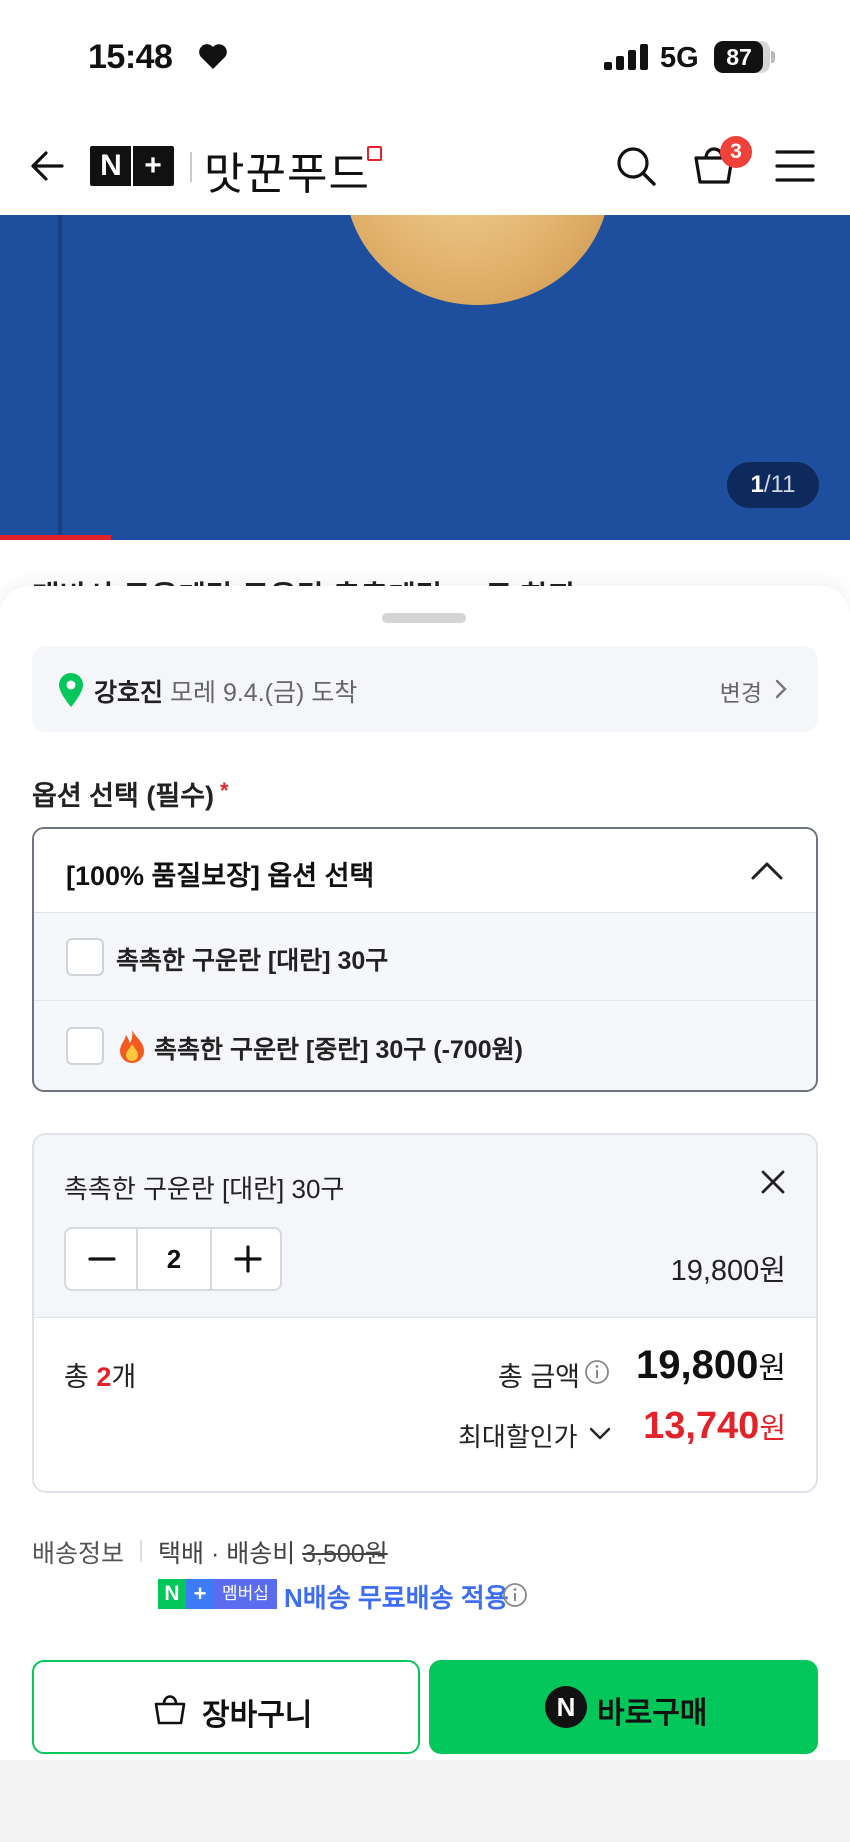  What do you see at coordinates (338, 1050) in the screenshot?
I see `option-item-label: 촉촉한 구운란 [중란] 30구 (-700원)` at bounding box center [338, 1050].